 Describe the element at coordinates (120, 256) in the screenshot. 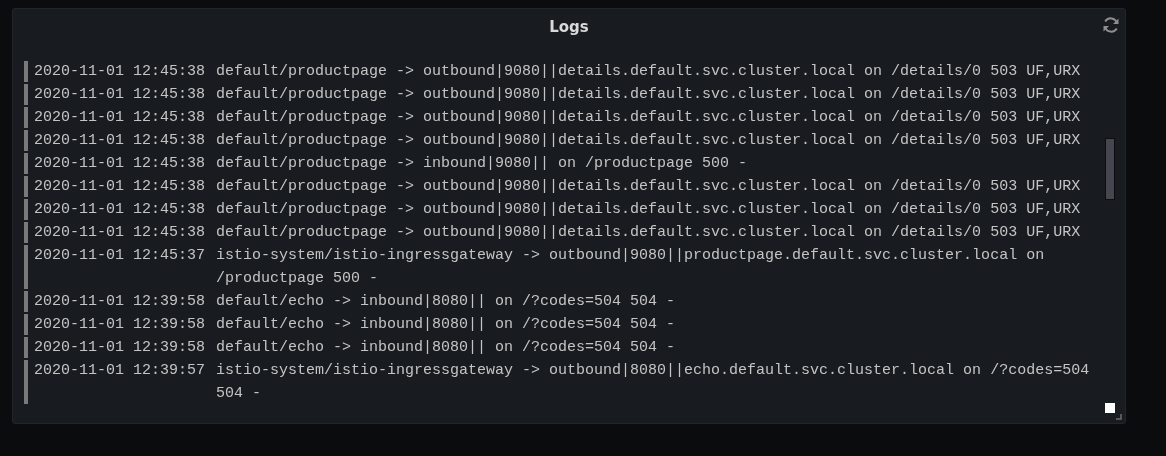

I see `log-timestamp: 2020-11-01 12:45:37` at that location.